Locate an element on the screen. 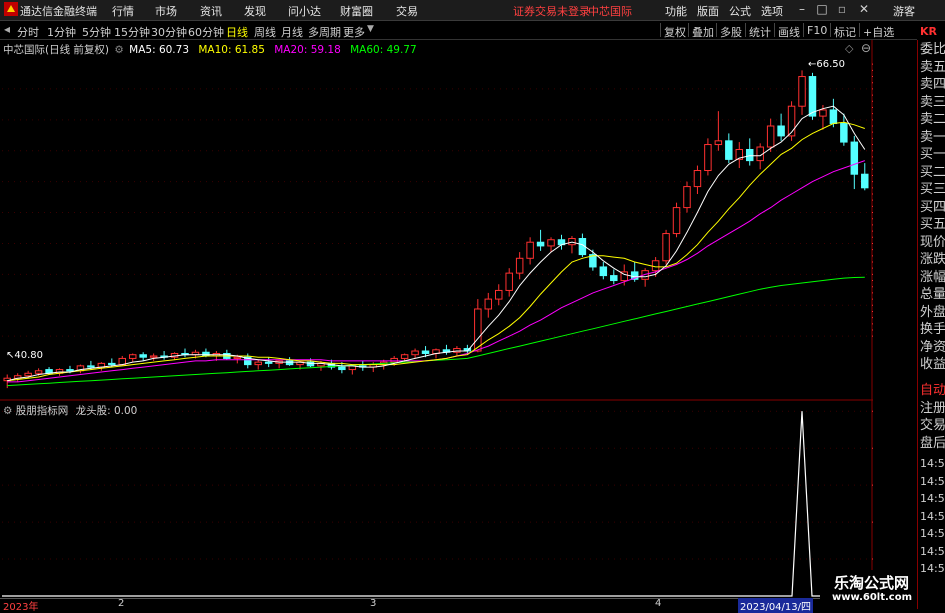  status-label: 注册 is located at coordinates (932, 409).